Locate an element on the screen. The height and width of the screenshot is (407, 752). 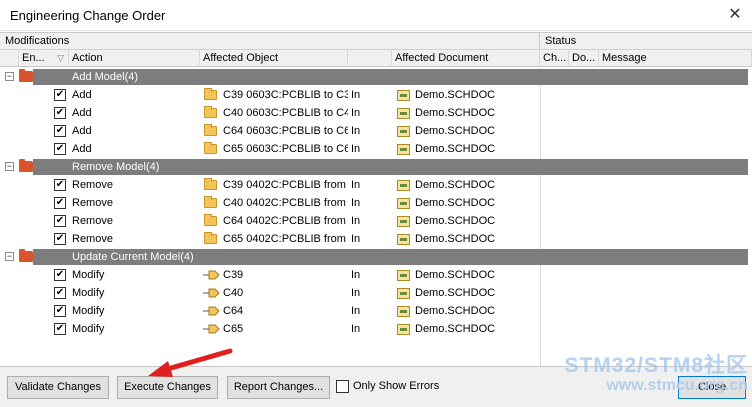
change-row: ✔ Modify C39 In Demo.SCHDOC is located at coordinates (376, 275).